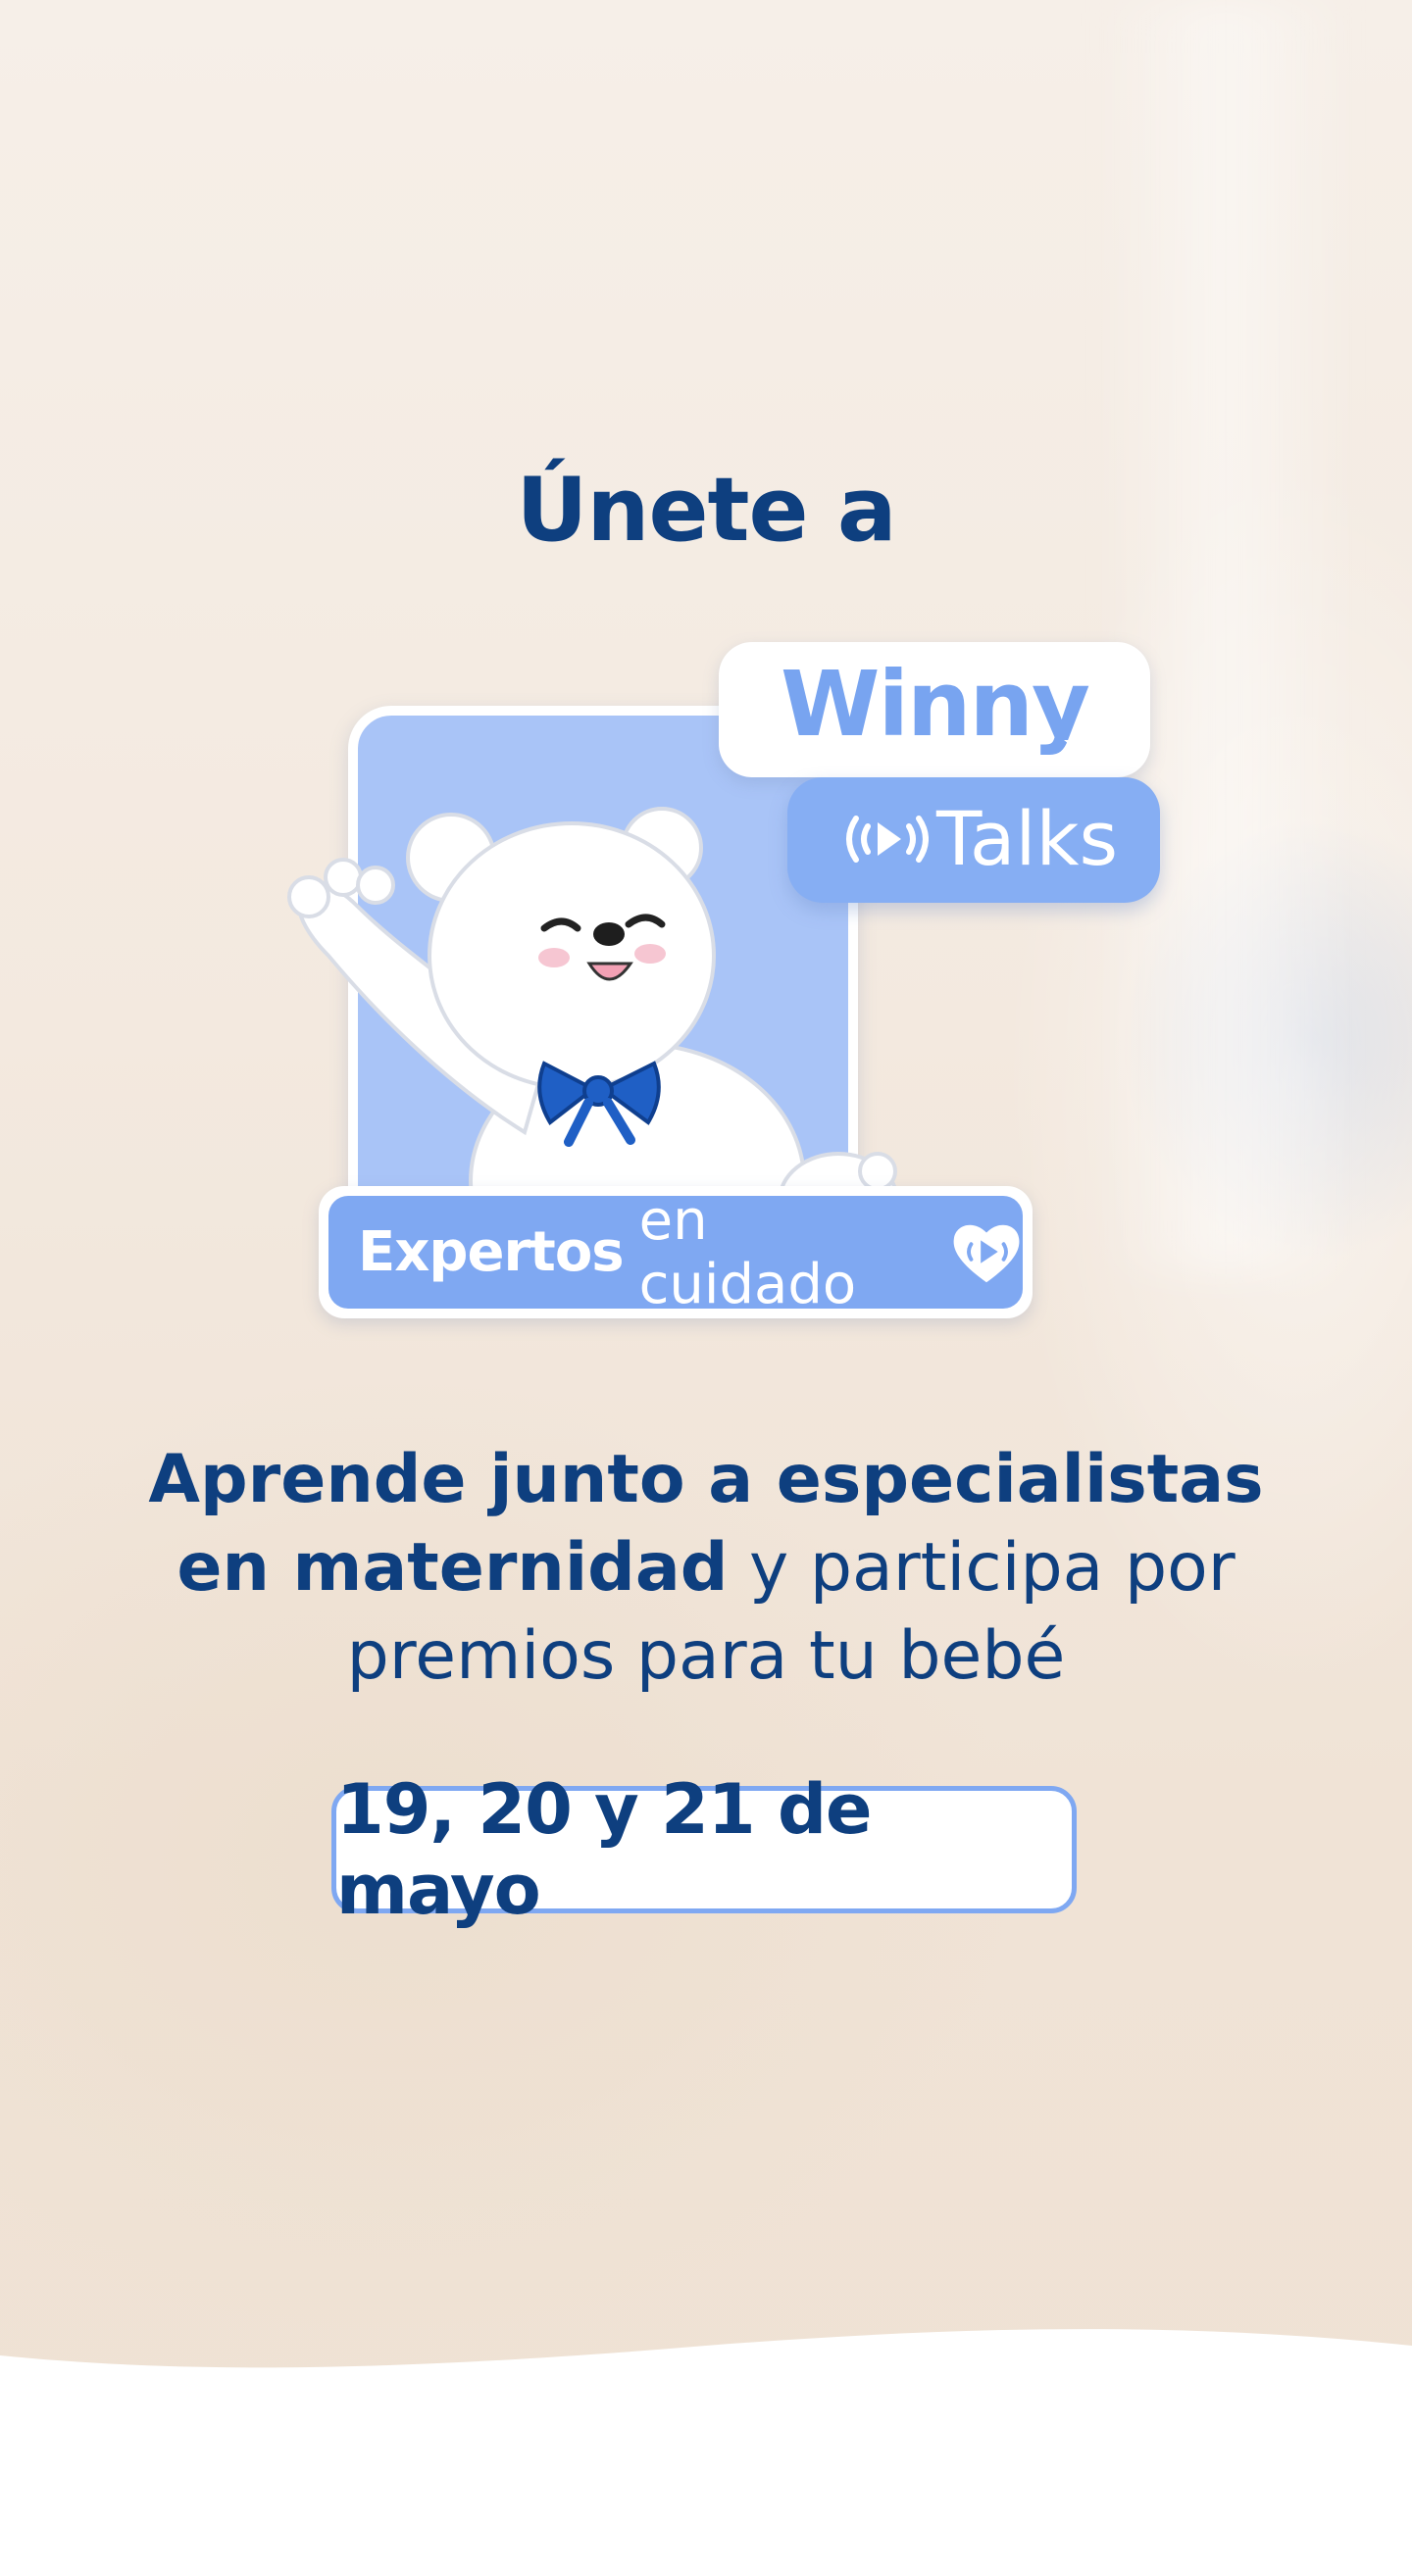 This screenshot has height=2576, width=1412. Describe the element at coordinates (491, 1252) in the screenshot. I see `banner-bold-text: Expertos` at that location.